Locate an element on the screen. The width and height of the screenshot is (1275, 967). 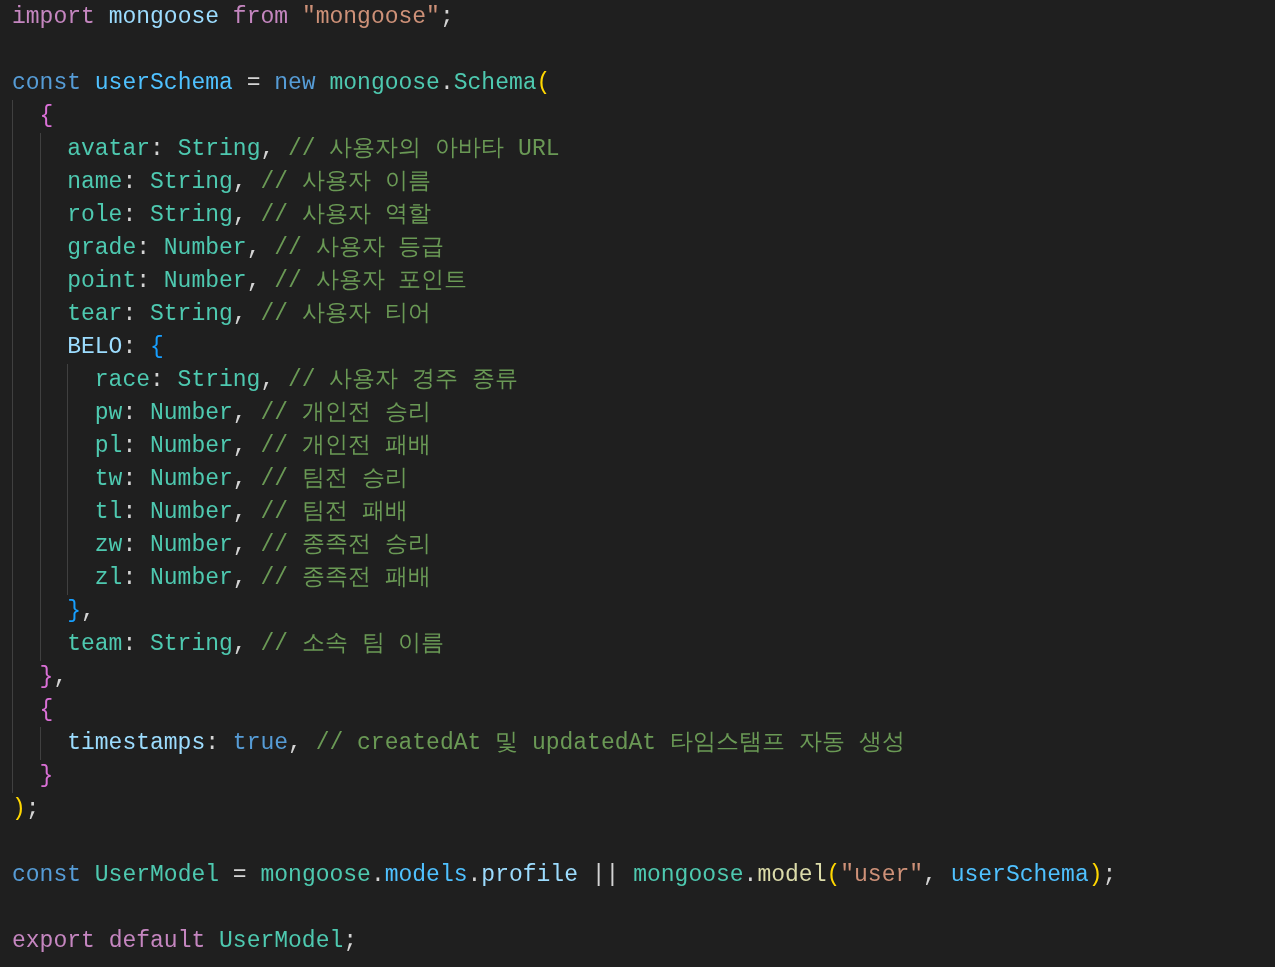
code-line: import mongoose from "mongoose"; is located at coordinates (233, 17).